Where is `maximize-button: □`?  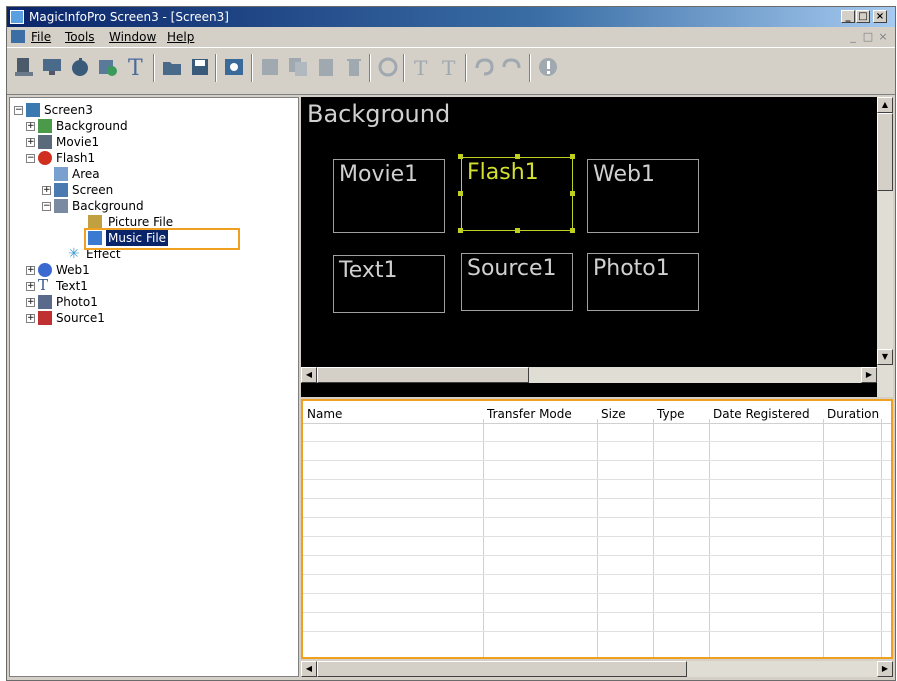
maximize-button: □ is located at coordinates (863, 16).